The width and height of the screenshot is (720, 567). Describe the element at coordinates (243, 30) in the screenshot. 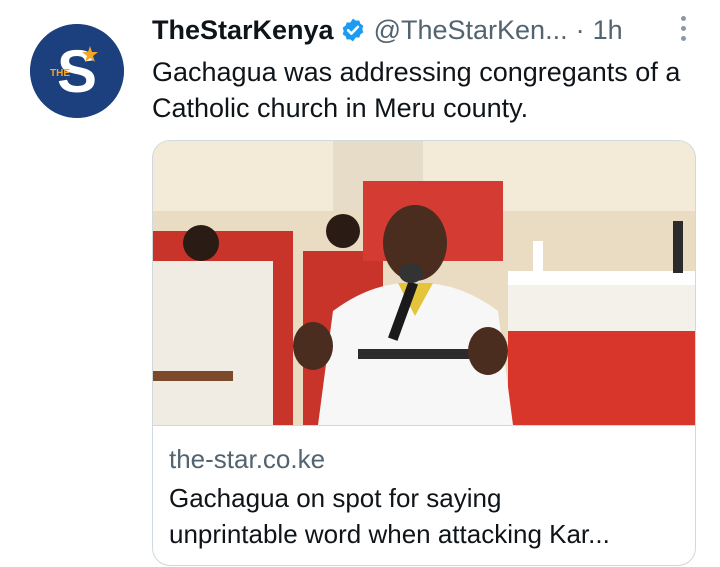

I see `display-name: TheStarKenya` at that location.